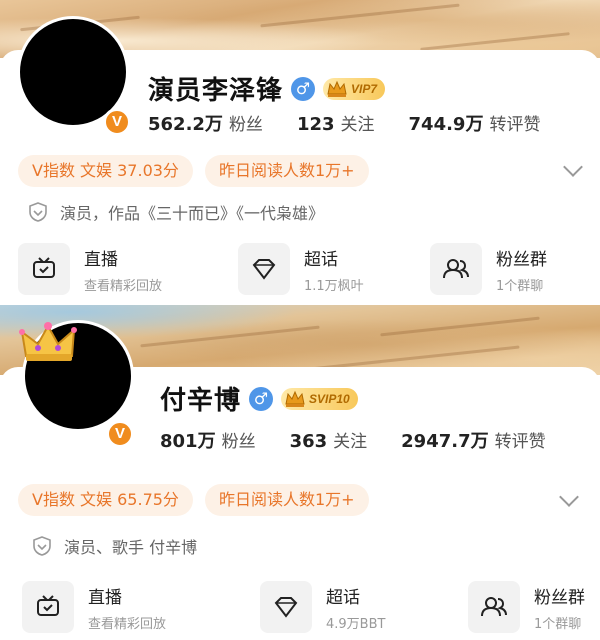 Image resolution: width=600 pixels, height=640 pixels. I want to click on vip-badge: SVIP10, so click(319, 398).